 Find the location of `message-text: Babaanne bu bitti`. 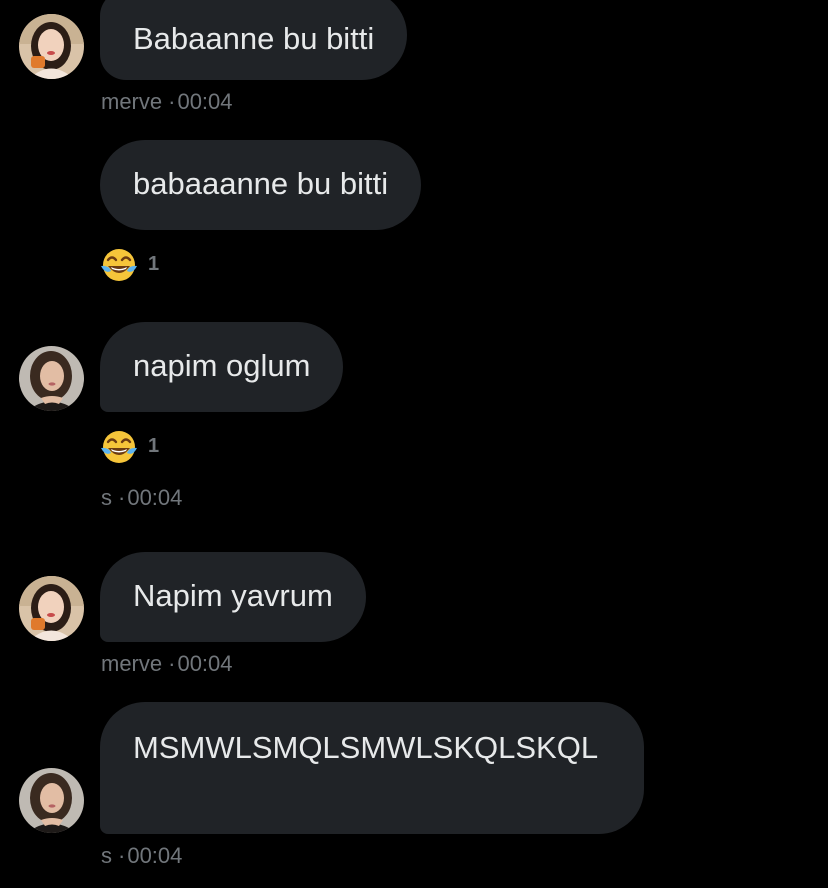

message-text: Babaanne bu bitti is located at coordinates (254, 38).